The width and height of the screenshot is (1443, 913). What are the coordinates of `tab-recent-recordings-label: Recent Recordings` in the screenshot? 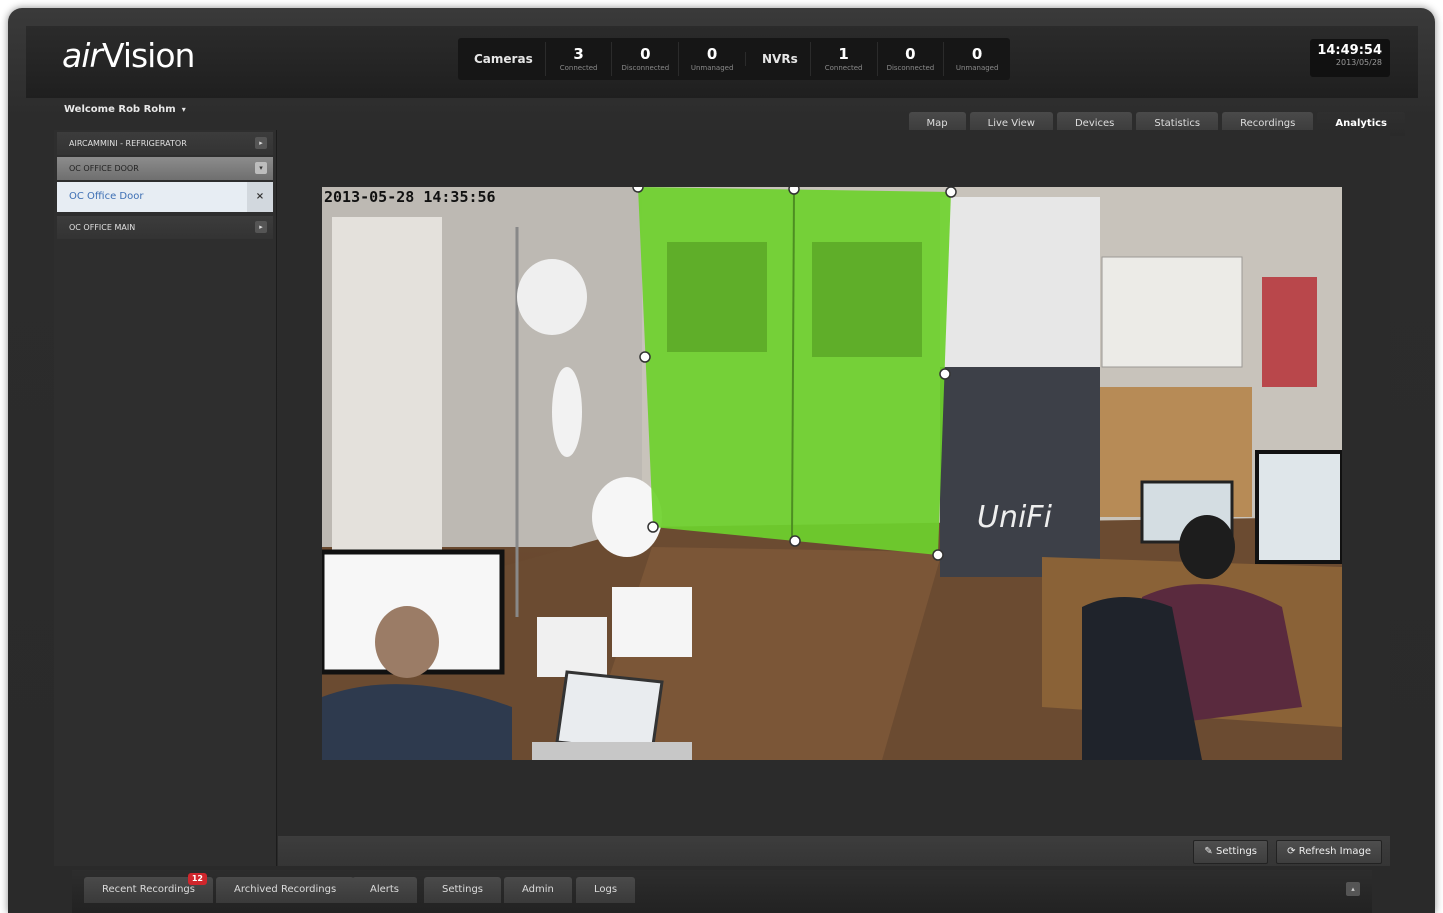 It's located at (148, 889).